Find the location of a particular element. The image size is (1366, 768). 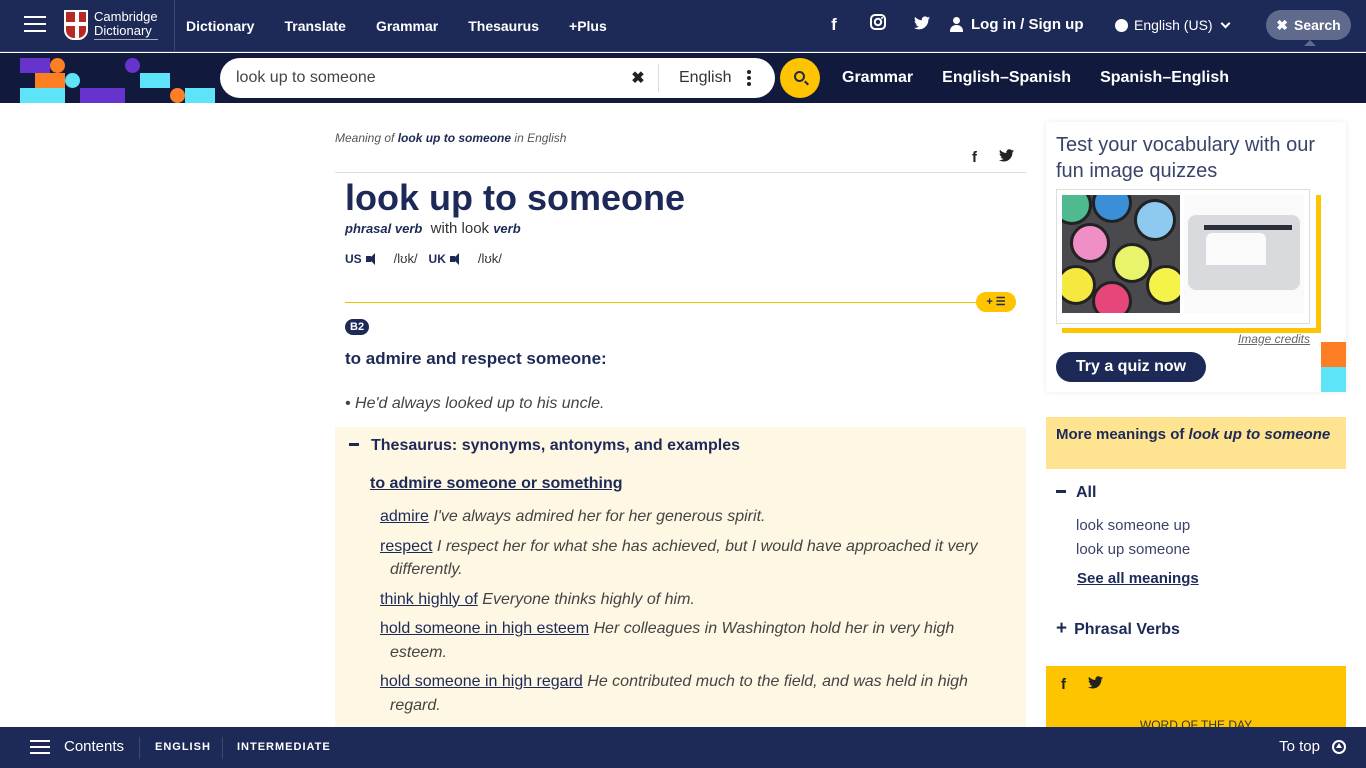

sewing-machine-image is located at coordinates (1244, 254).